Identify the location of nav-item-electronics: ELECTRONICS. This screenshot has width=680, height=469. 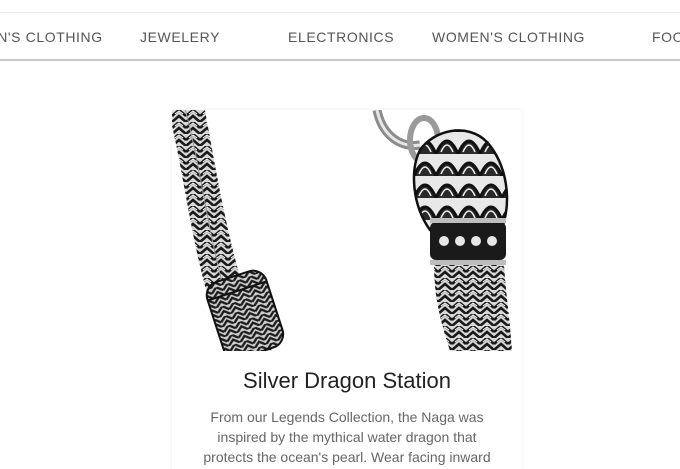
(341, 37).